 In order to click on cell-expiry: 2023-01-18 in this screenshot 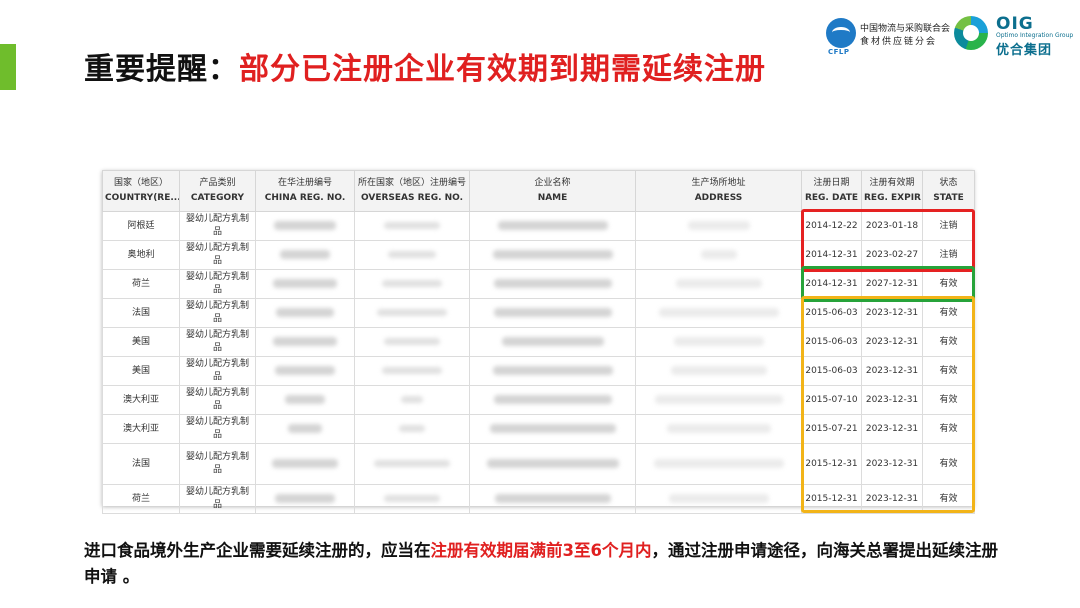, I will do `click(892, 226)`.